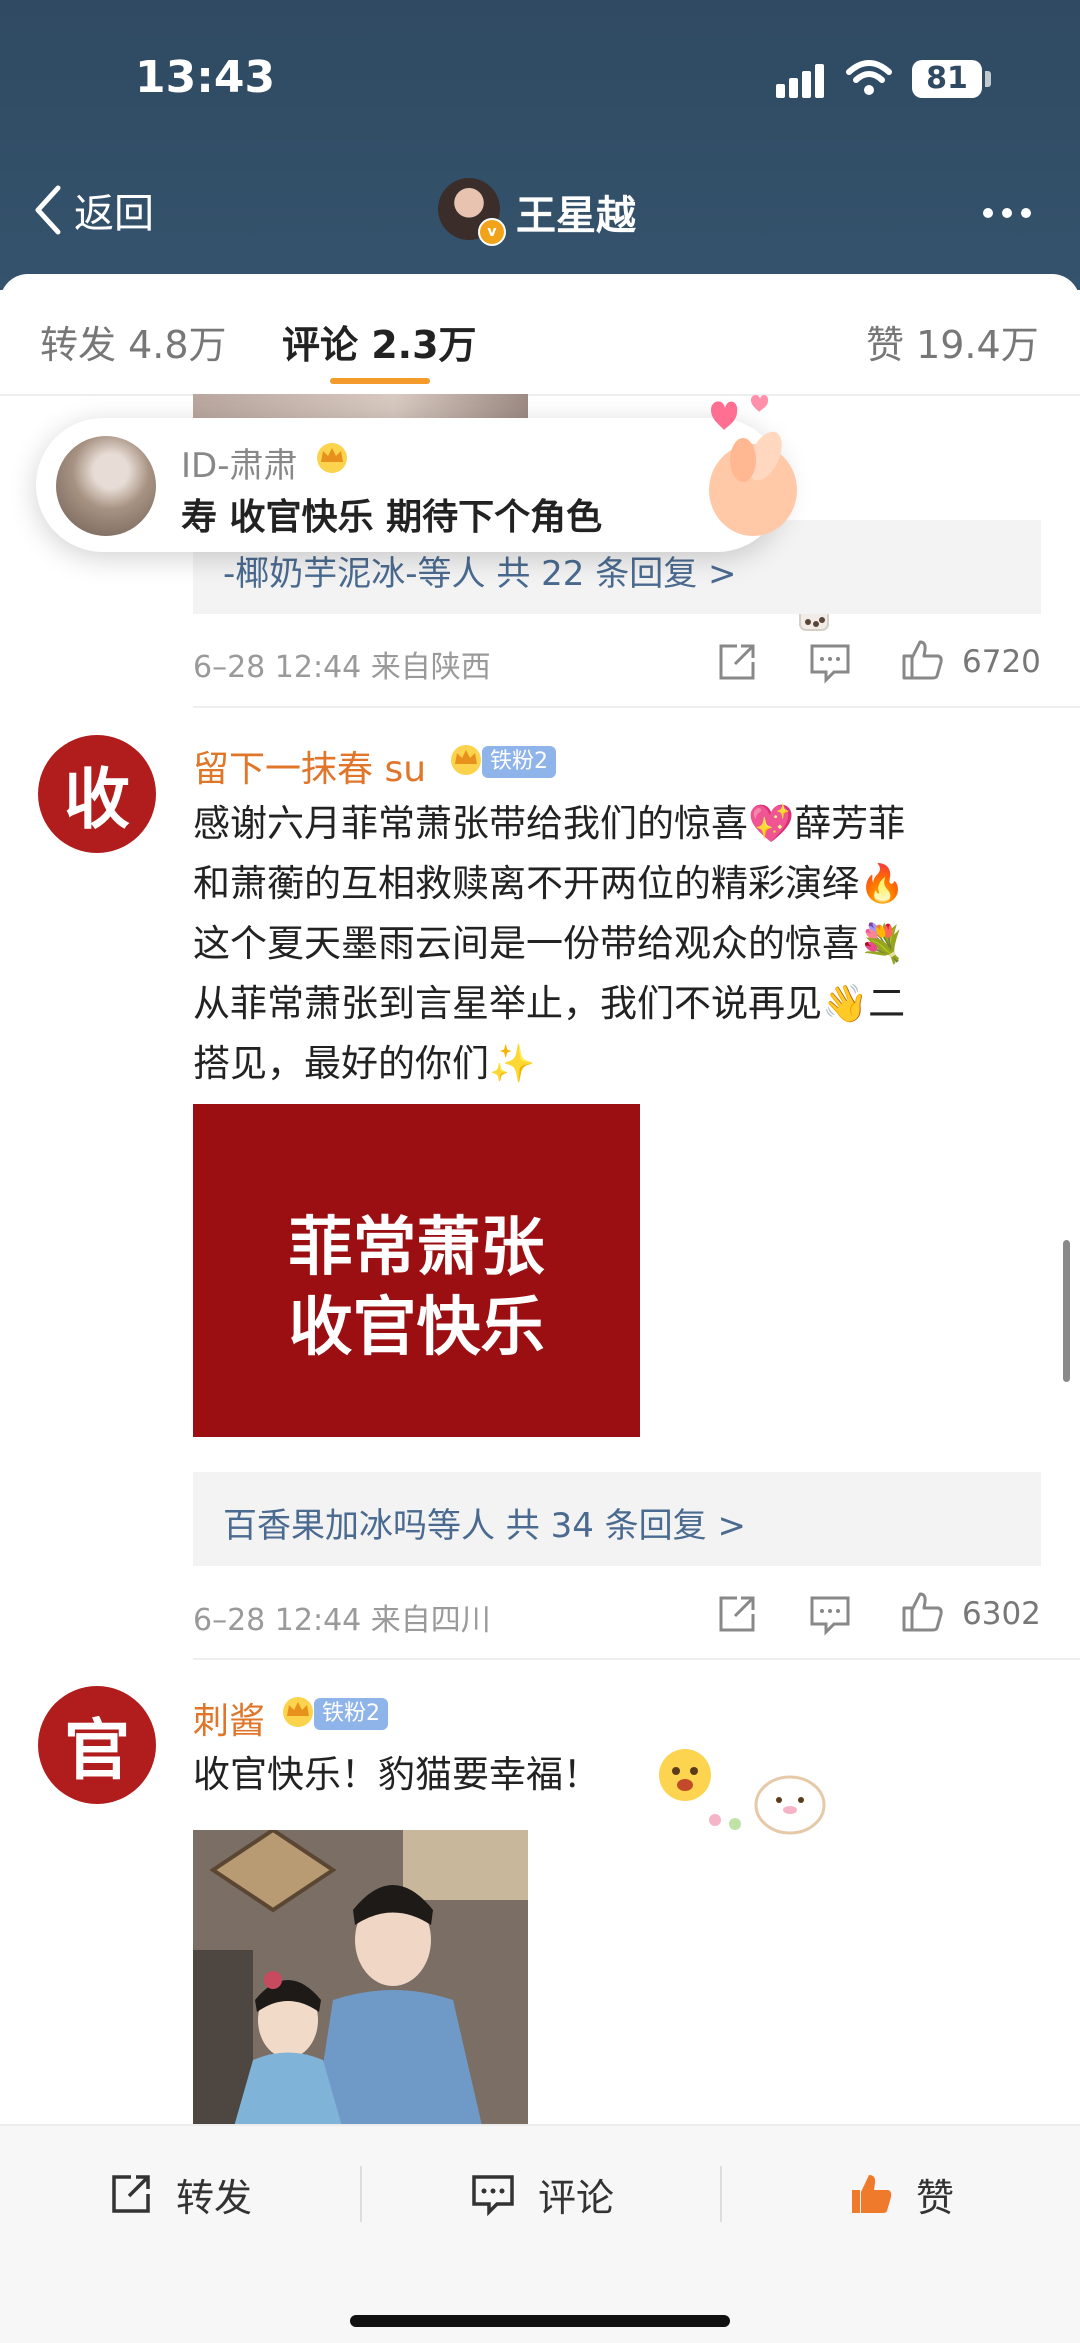 The image size is (1080, 2343). I want to click on finger-heart-icon, so click(753, 465).